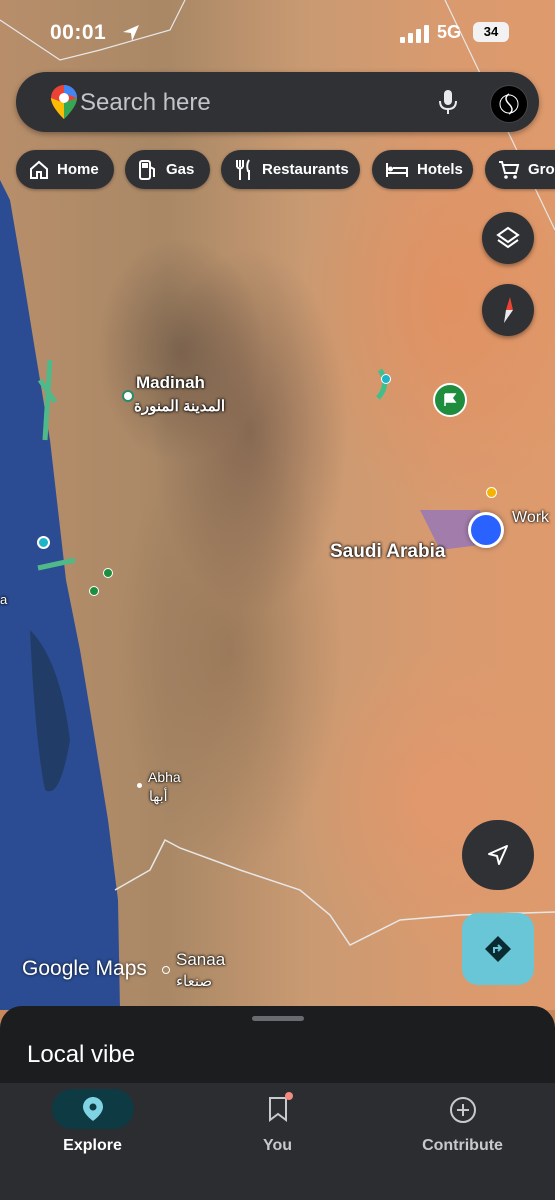 Image resolution: width=555 pixels, height=1200 pixels. I want to click on chip-label: Hotels, so click(440, 169).